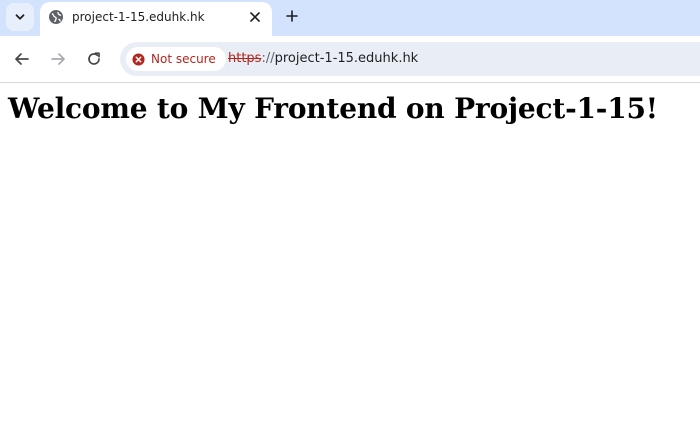 This screenshot has width=700, height=433. Describe the element at coordinates (245, 58) in the screenshot. I see `url-scheme: https` at that location.